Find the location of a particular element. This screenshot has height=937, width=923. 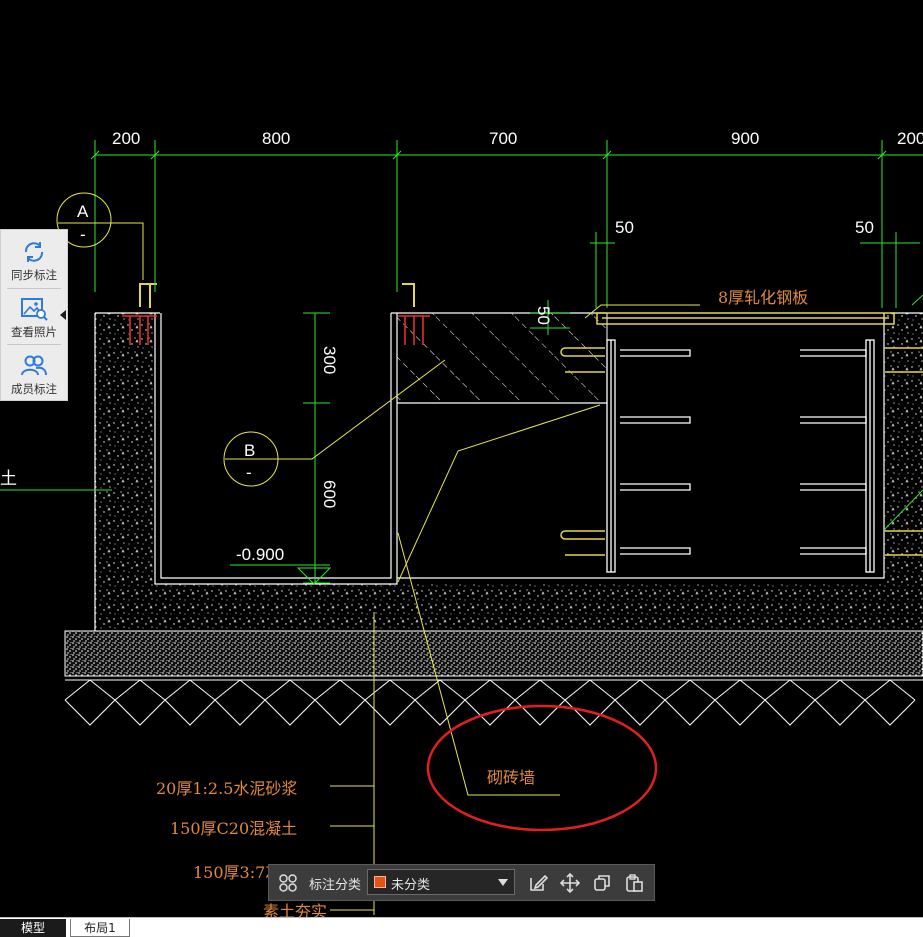

sync-annotation-button: 同步标注 is located at coordinates (34, 261).